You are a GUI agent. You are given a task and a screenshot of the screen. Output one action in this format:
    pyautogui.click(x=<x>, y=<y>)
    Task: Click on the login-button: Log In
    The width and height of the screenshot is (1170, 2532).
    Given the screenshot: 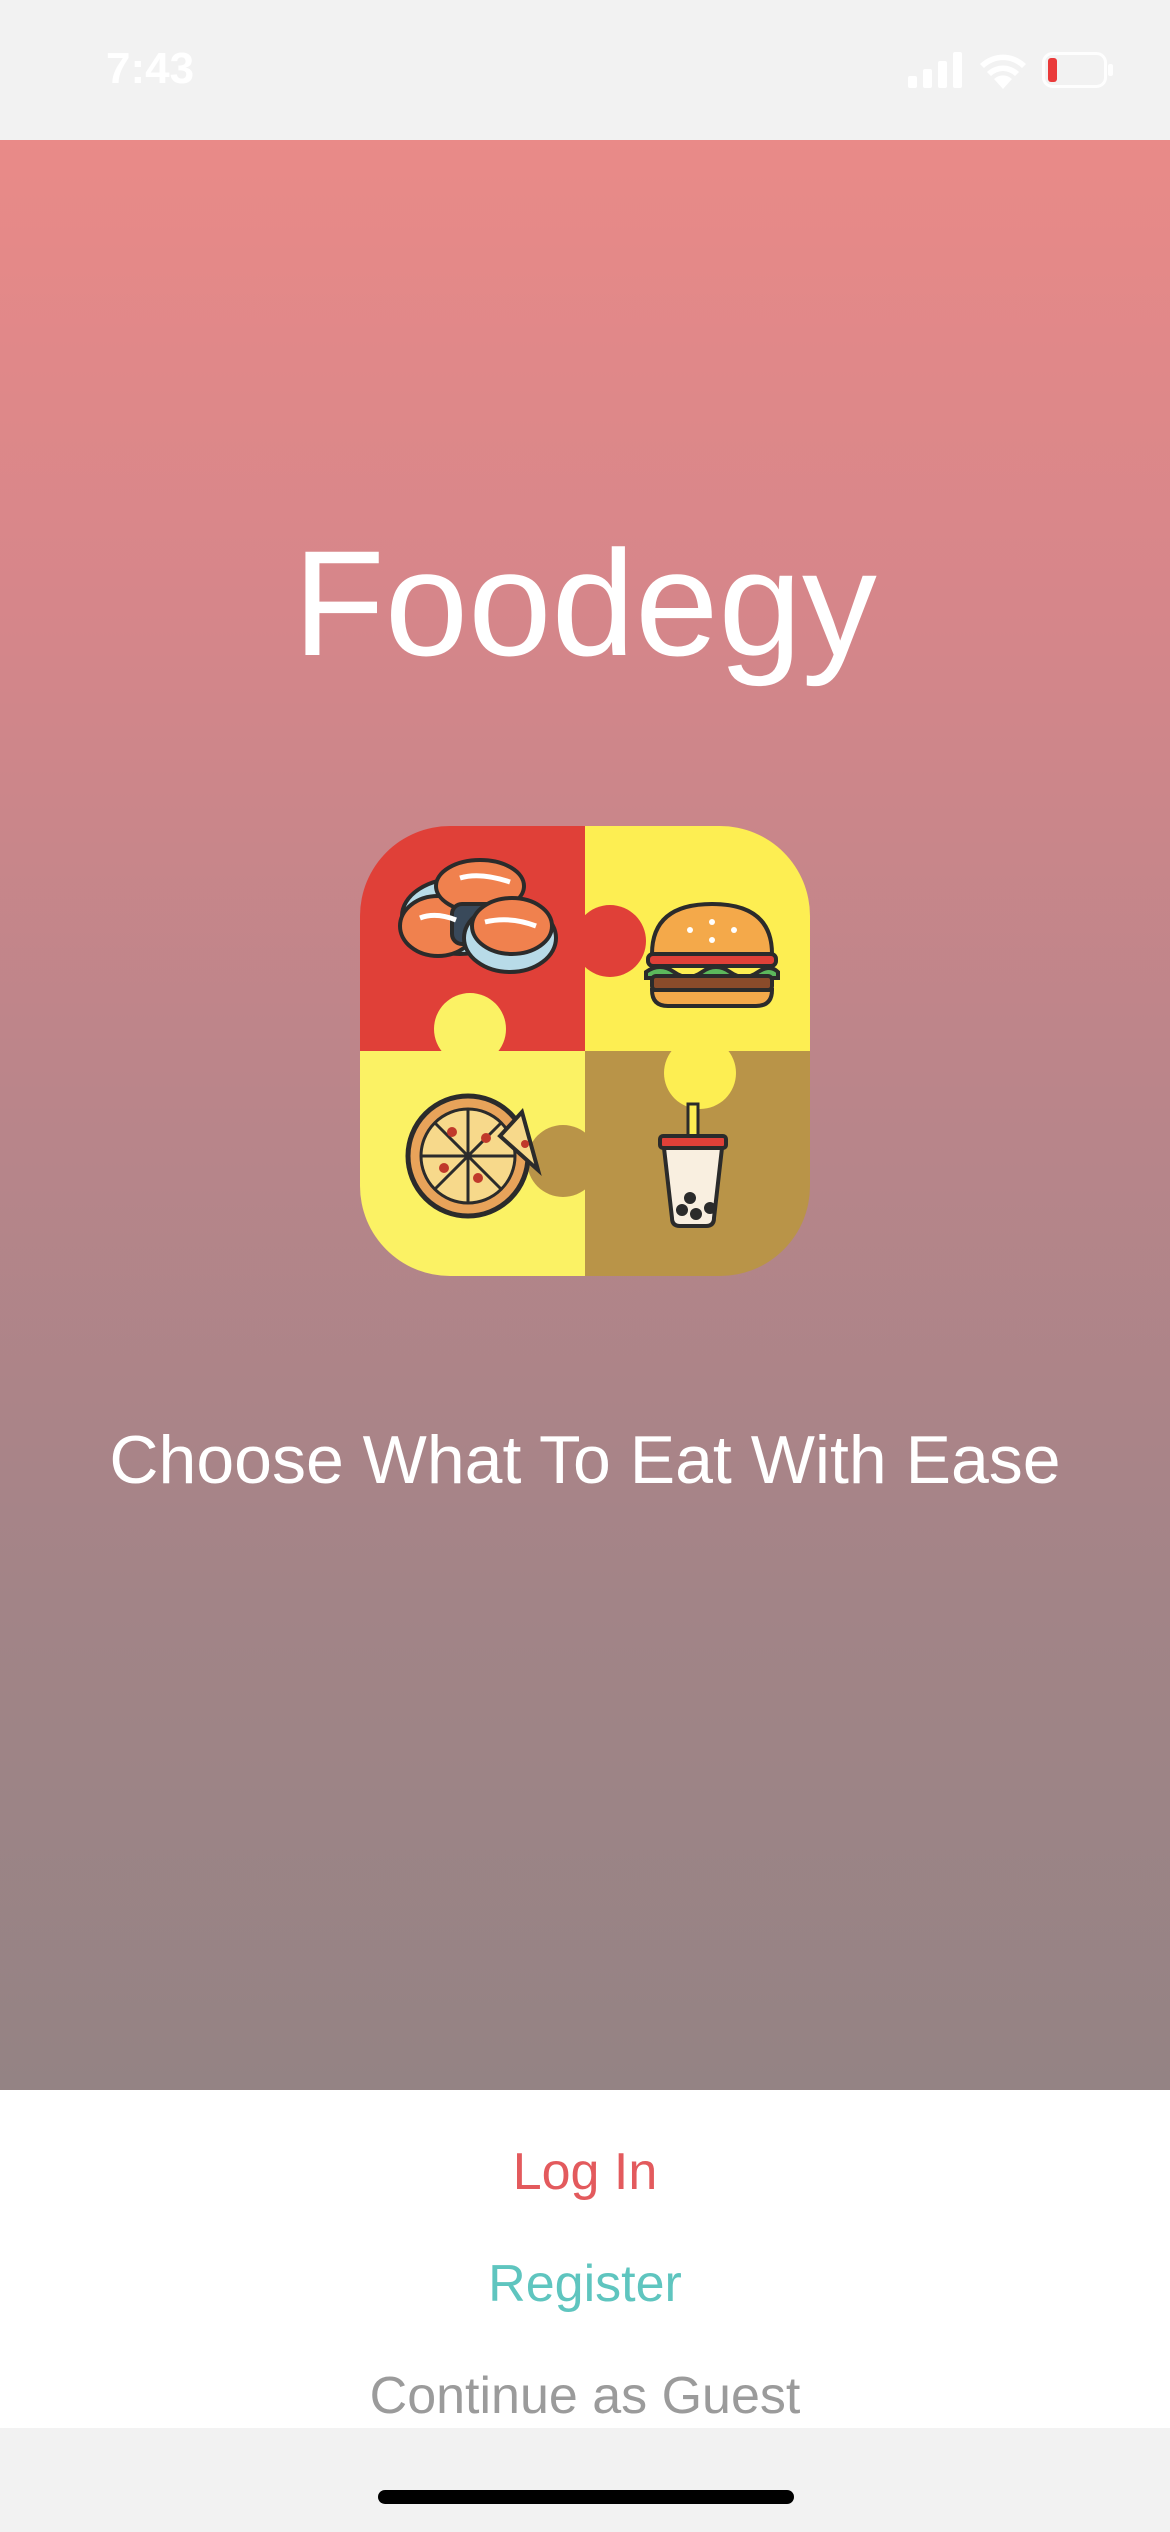 What is the action you would take?
    pyautogui.click(x=585, y=2172)
    